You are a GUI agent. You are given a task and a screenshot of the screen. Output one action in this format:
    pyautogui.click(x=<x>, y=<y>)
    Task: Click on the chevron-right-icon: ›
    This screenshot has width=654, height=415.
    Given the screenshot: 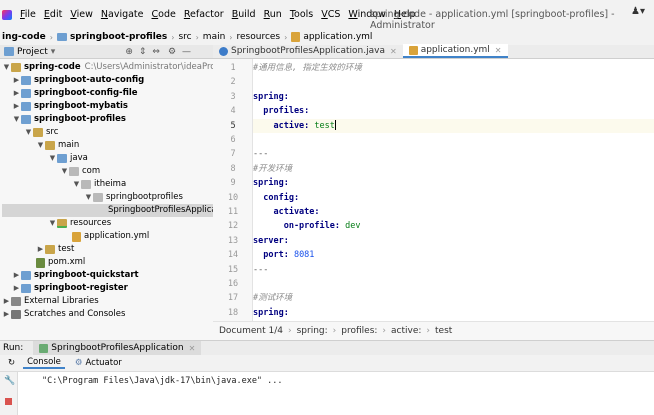 What is the action you would take?
    pyautogui.click(x=334, y=331)
    